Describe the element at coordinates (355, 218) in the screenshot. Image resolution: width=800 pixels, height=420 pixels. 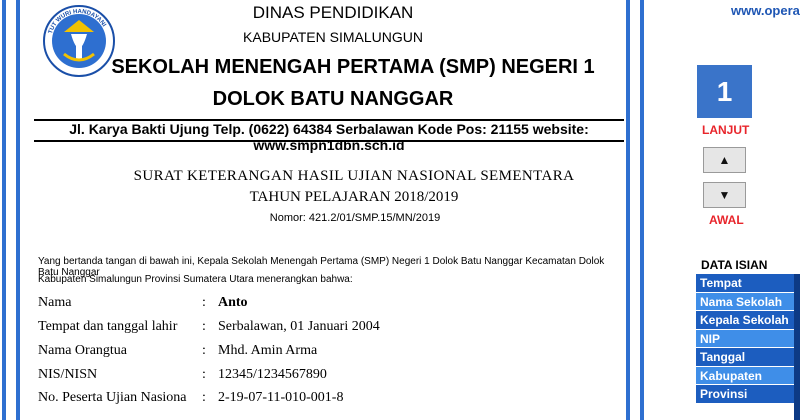
I see `certificate-number: Nomor: 421.2/01/SMP.15/MN/2019` at that location.